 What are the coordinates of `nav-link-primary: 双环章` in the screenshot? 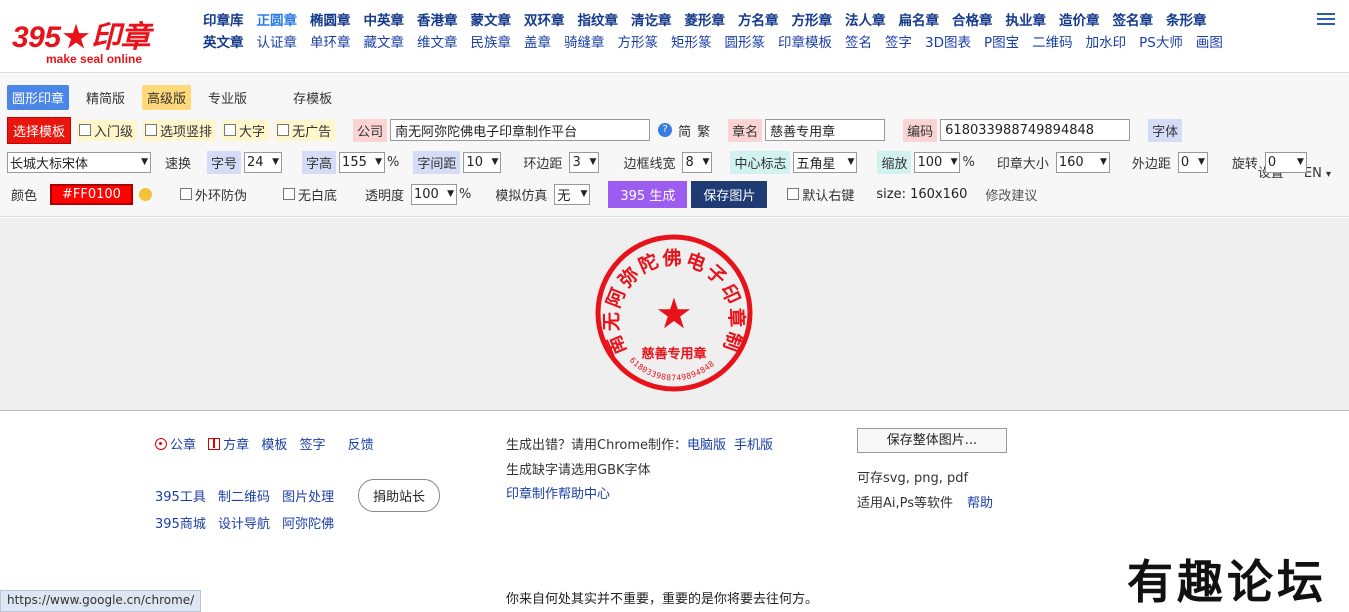 It's located at (544, 21).